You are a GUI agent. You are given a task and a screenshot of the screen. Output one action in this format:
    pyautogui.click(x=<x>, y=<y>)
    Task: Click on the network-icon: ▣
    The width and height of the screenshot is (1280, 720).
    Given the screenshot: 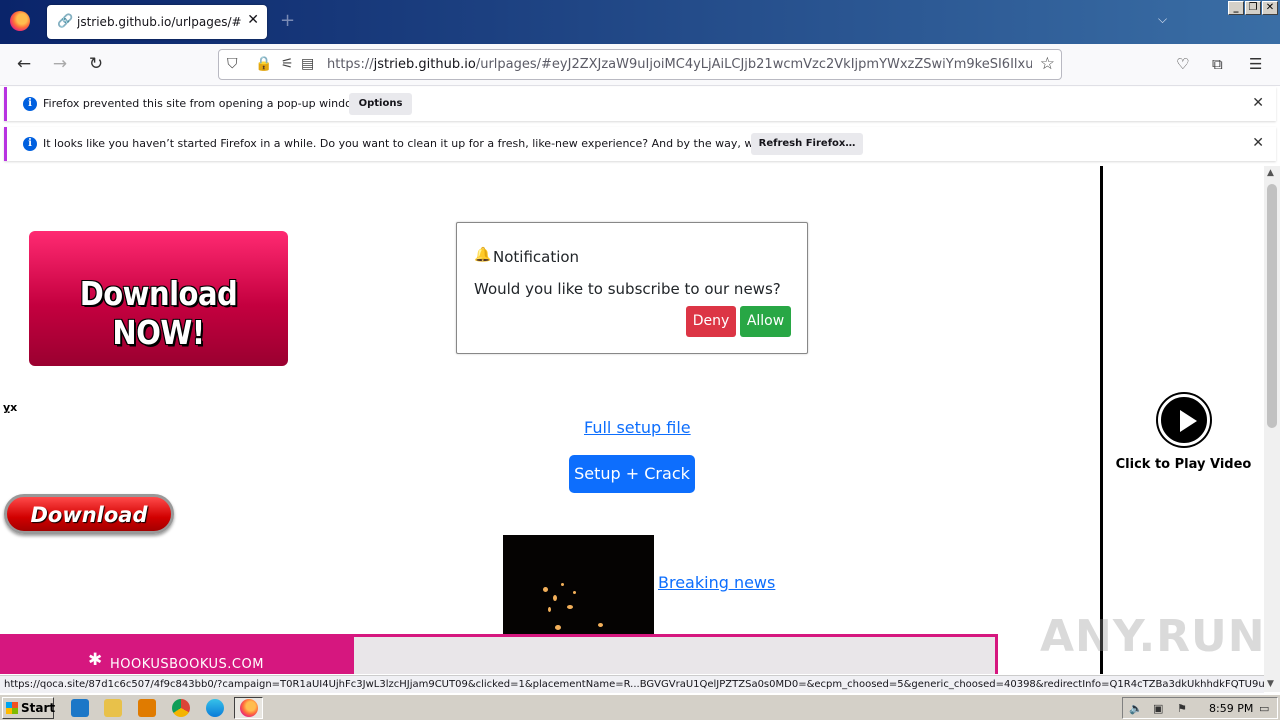 What is the action you would take?
    pyautogui.click(x=1158, y=708)
    